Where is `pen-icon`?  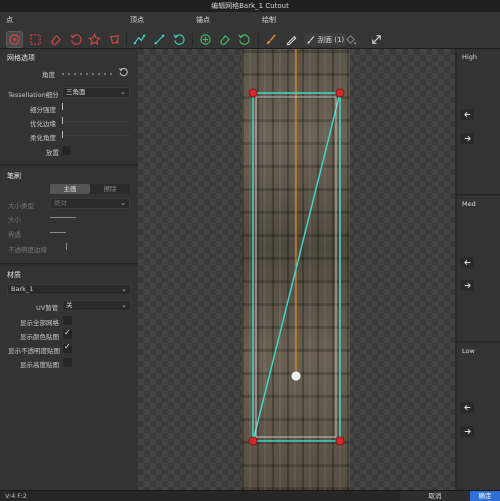
pen-icon is located at coordinates (291, 40).